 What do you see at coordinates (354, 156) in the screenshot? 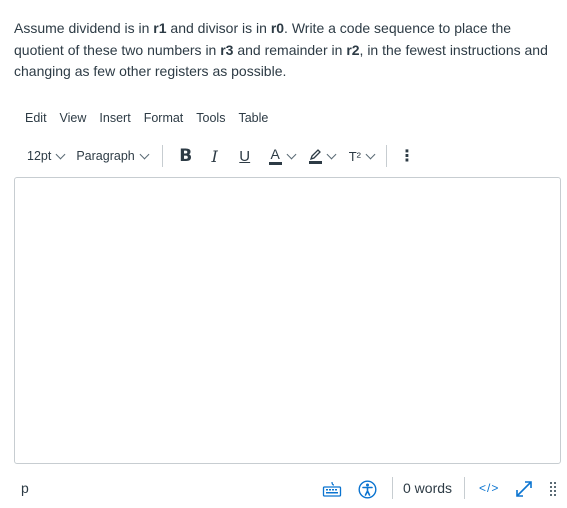
I see `superscript-icon: T²` at bounding box center [354, 156].